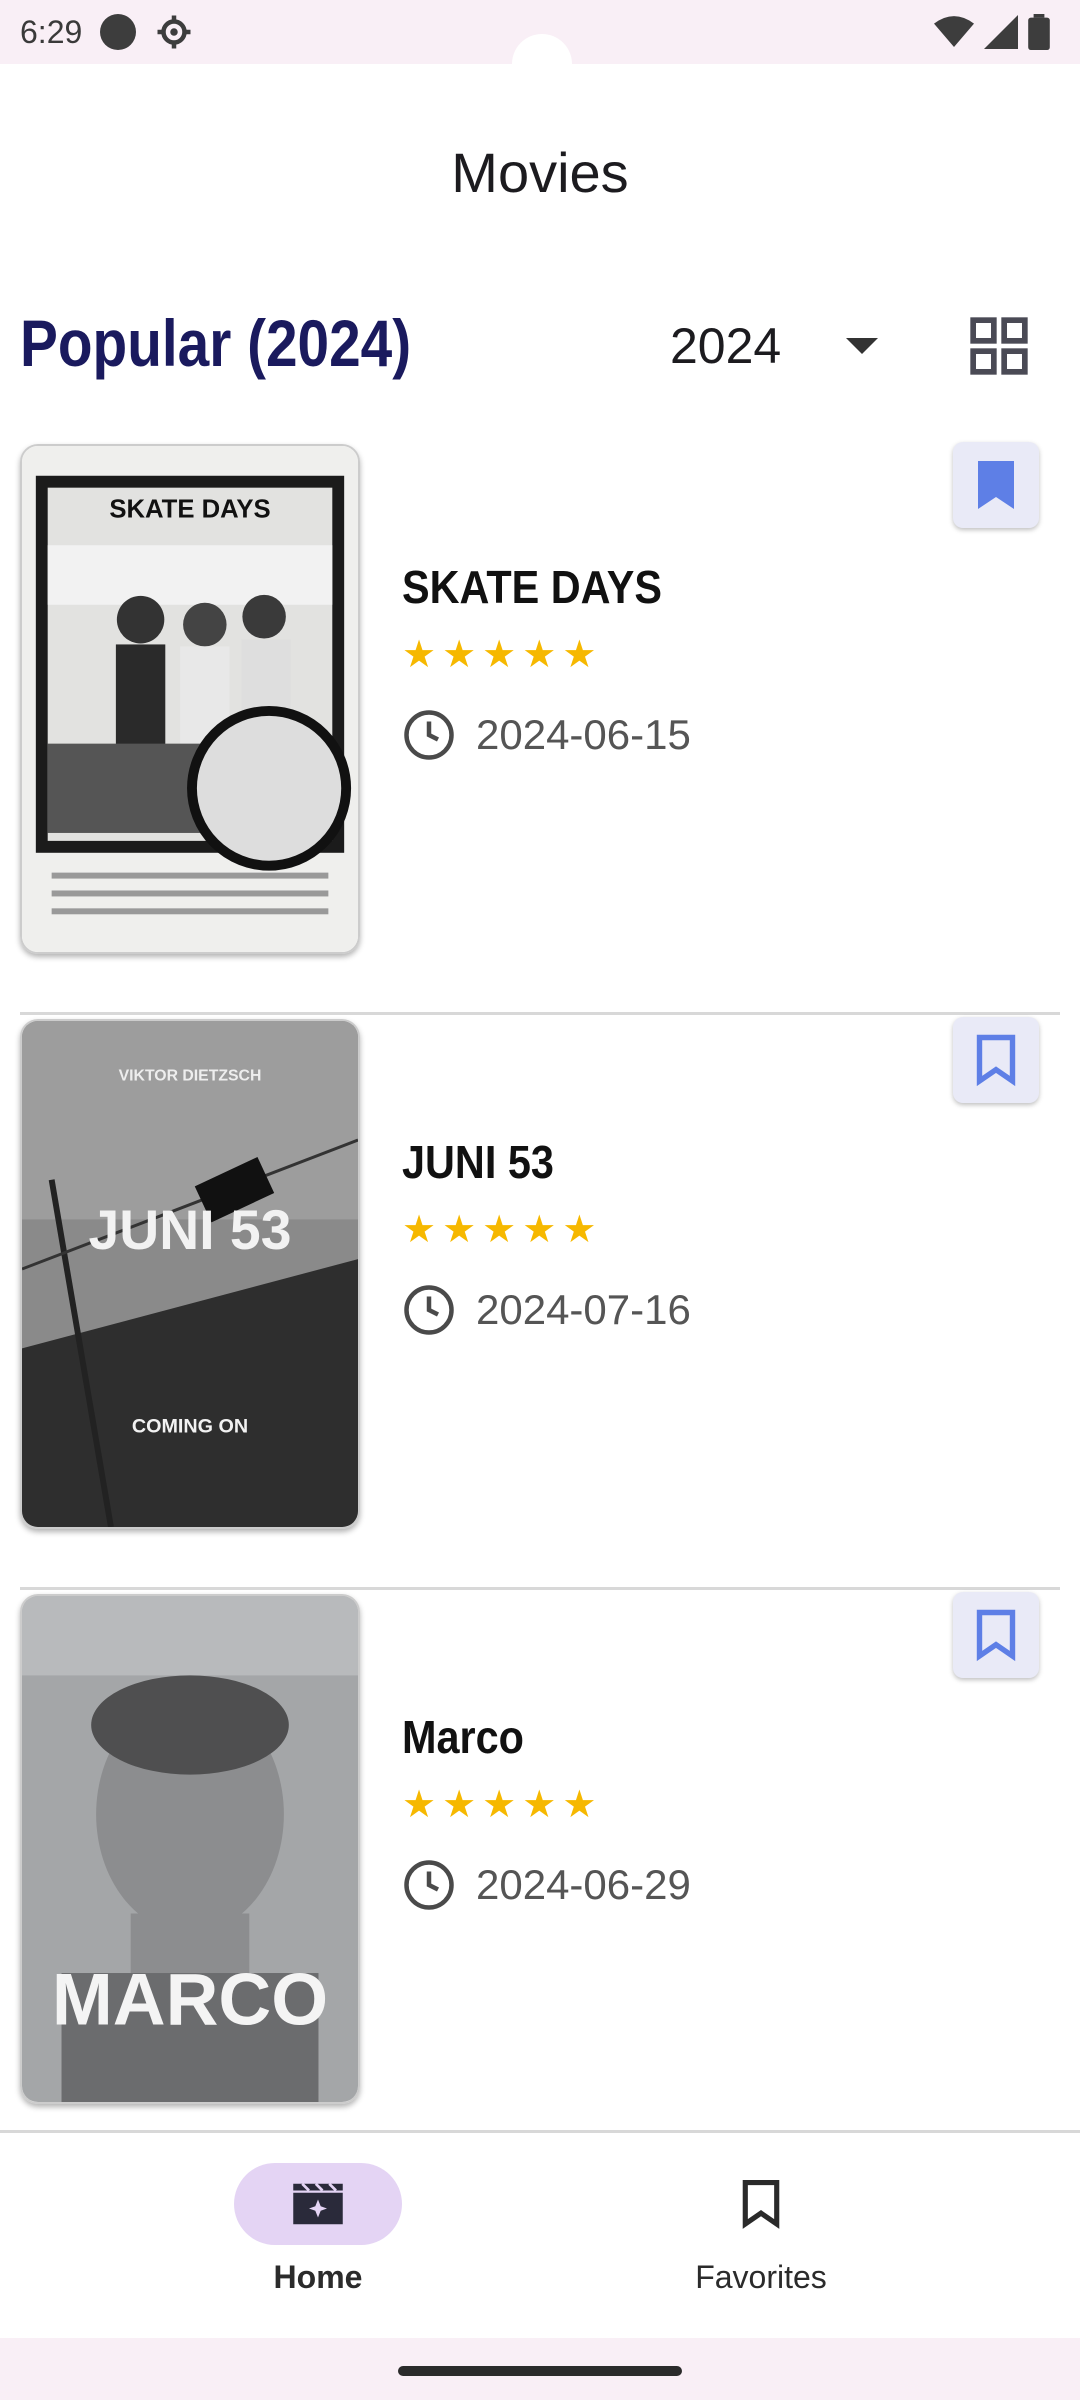 This screenshot has height=2400, width=1080. What do you see at coordinates (463, 1737) in the screenshot?
I see `movie-title: Marco` at bounding box center [463, 1737].